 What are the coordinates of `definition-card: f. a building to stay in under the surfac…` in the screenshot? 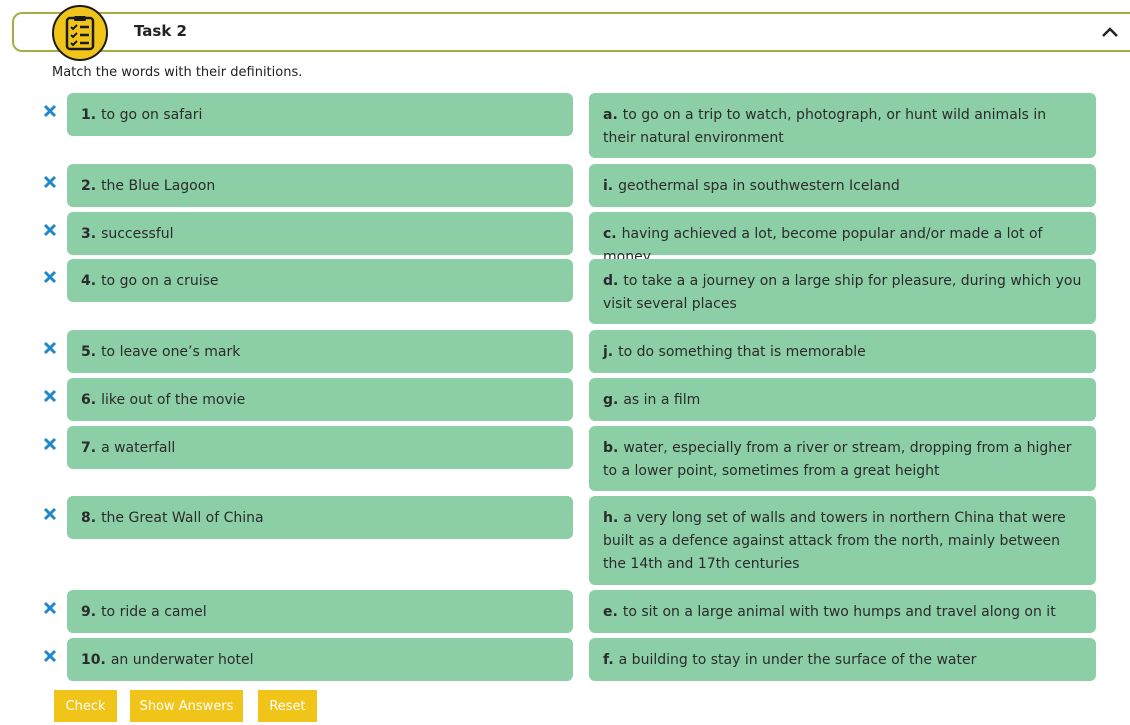 It's located at (842, 659).